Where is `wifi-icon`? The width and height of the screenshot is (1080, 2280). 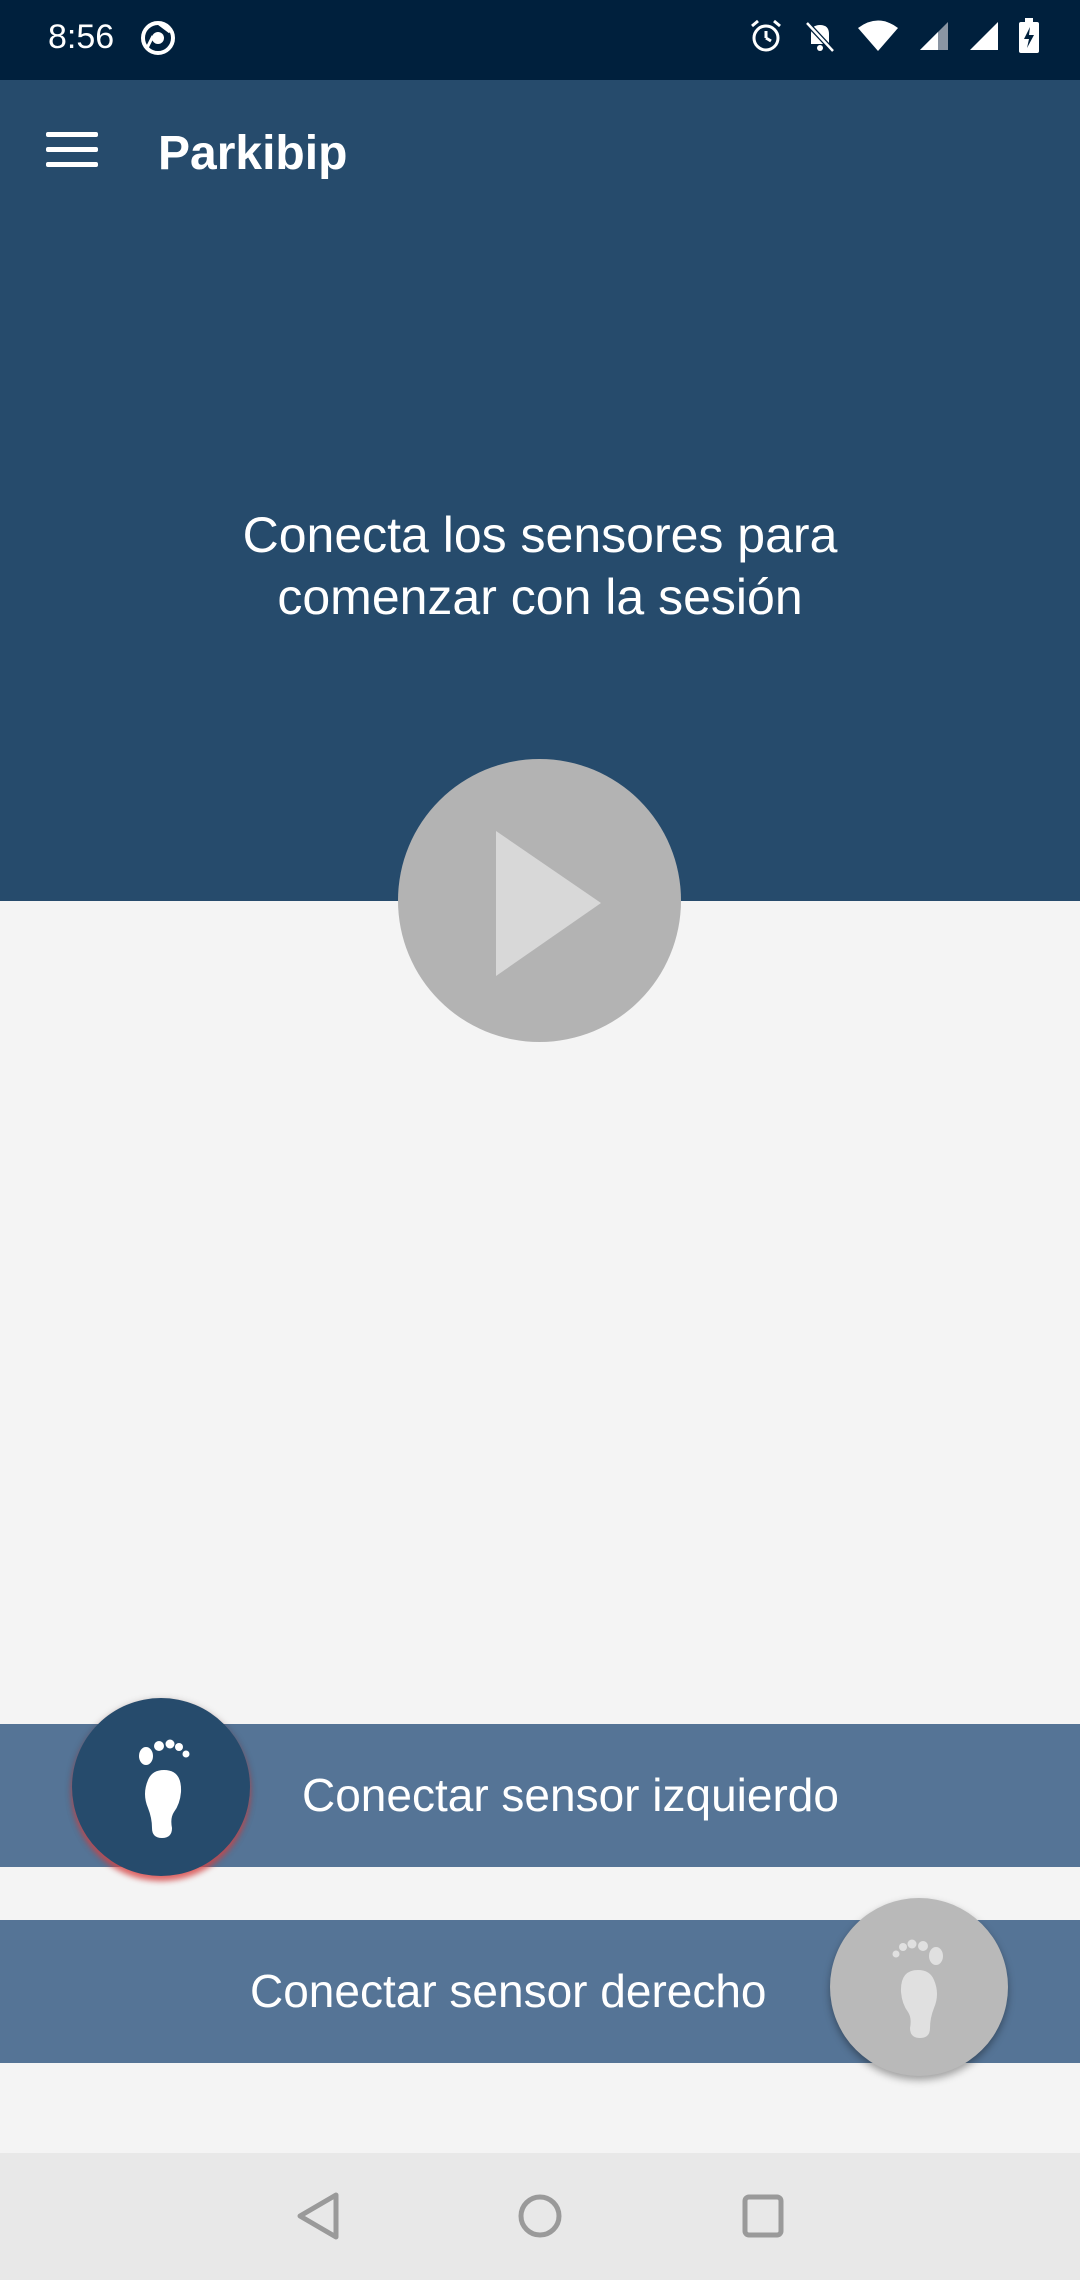 wifi-icon is located at coordinates (878, 35).